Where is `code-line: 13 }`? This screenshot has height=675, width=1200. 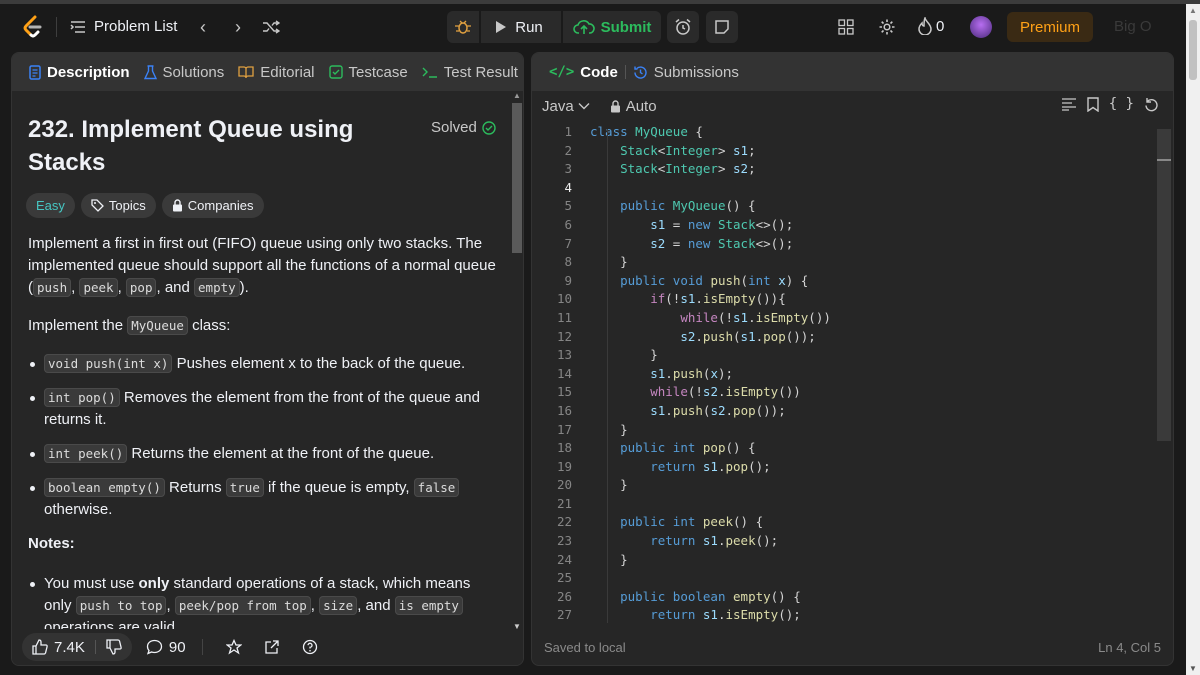 code-line: 13 } is located at coordinates (852, 355).